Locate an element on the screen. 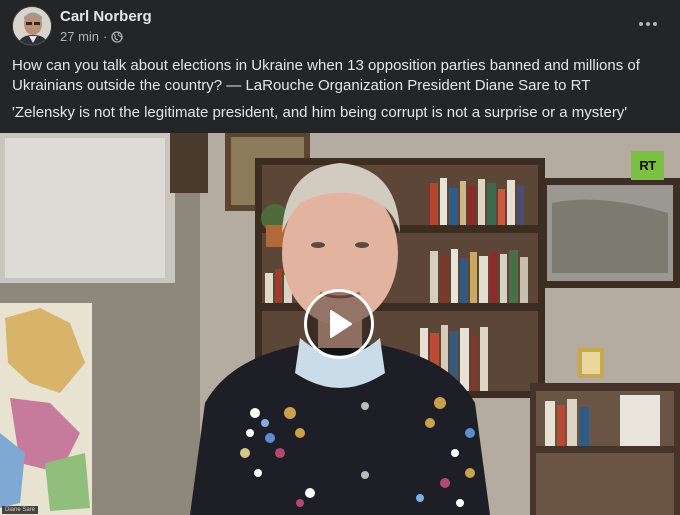 The image size is (680, 515). globe-icon is located at coordinates (117, 36).